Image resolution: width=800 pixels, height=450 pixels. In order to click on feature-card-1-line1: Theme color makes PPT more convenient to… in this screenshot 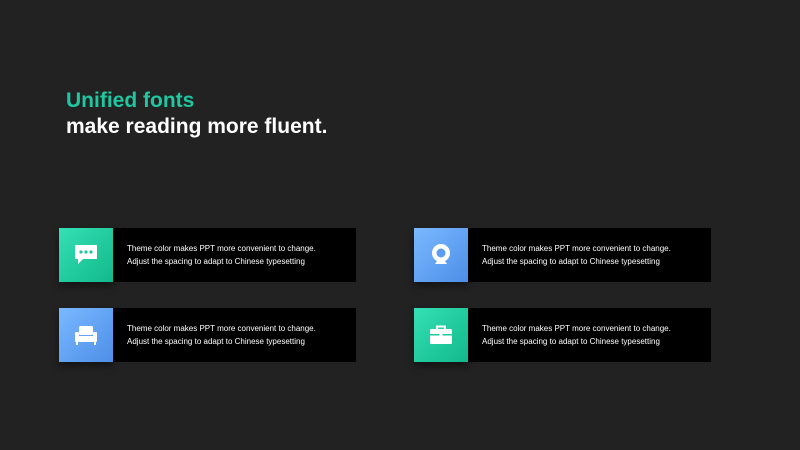, I will do `click(221, 248)`.